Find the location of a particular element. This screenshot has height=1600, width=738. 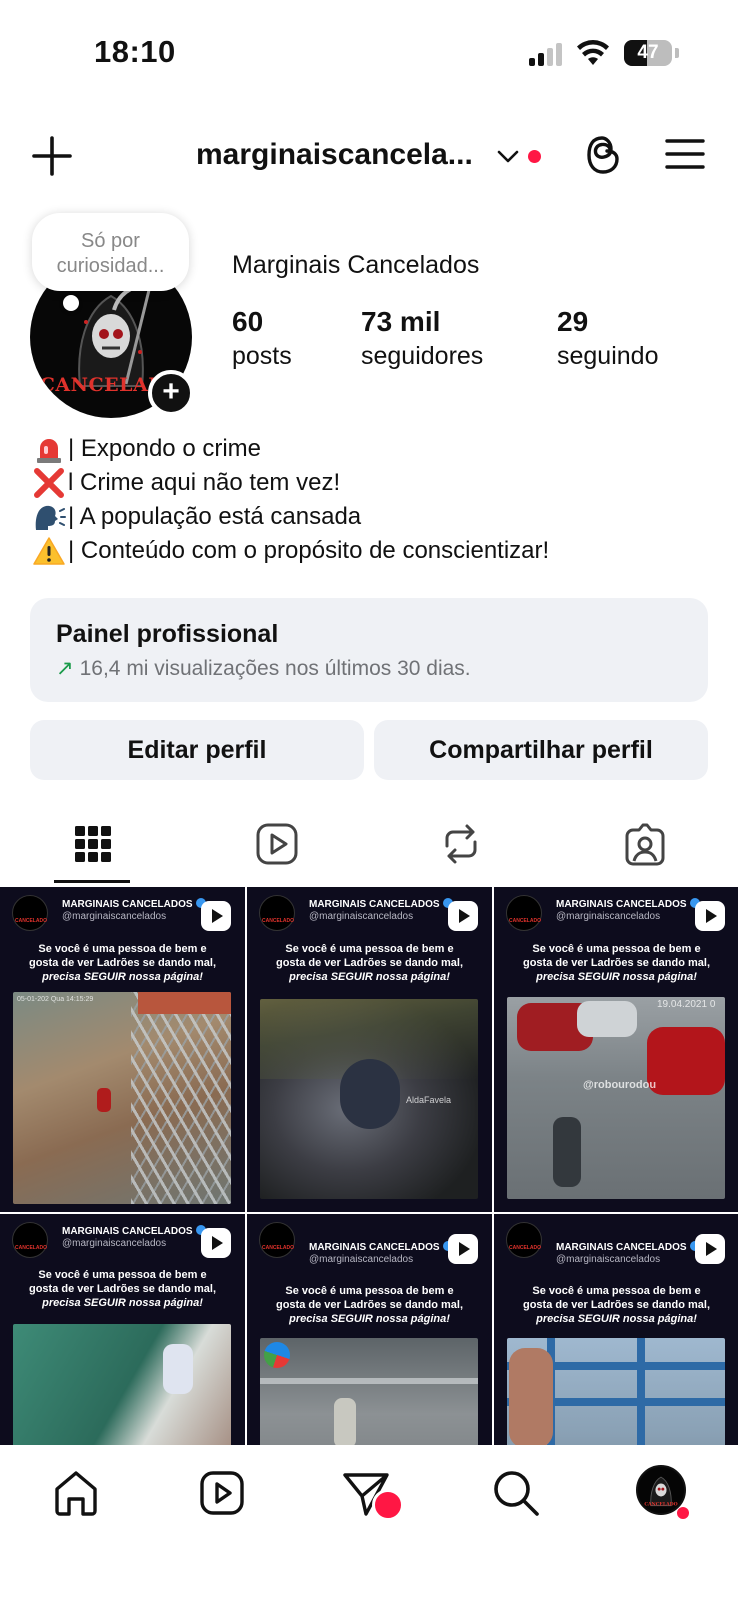

warning-emoji-icon is located at coordinates (49, 551).